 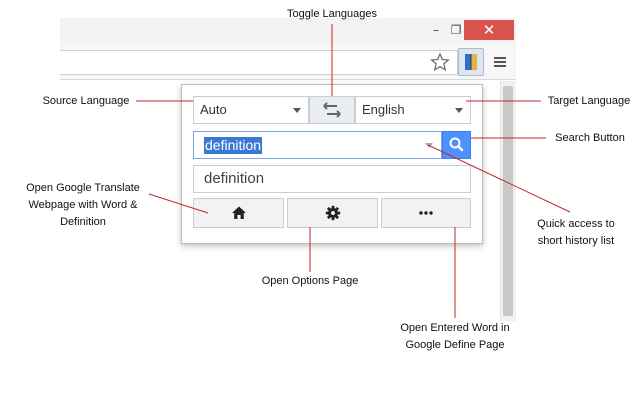 What do you see at coordinates (590, 138) in the screenshot?
I see `annotation-search-button: Search Button` at bounding box center [590, 138].